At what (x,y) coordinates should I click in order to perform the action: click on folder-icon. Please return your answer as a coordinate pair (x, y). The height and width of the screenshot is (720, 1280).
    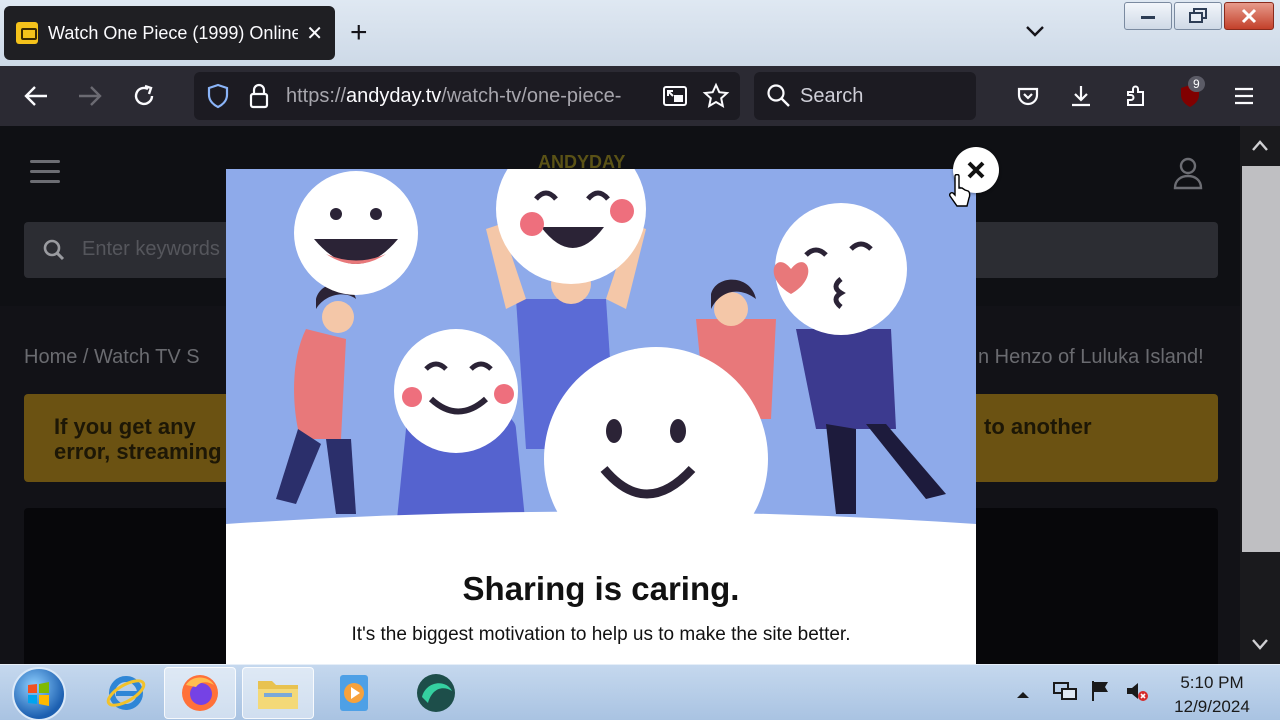
    Looking at the image, I should click on (278, 695).